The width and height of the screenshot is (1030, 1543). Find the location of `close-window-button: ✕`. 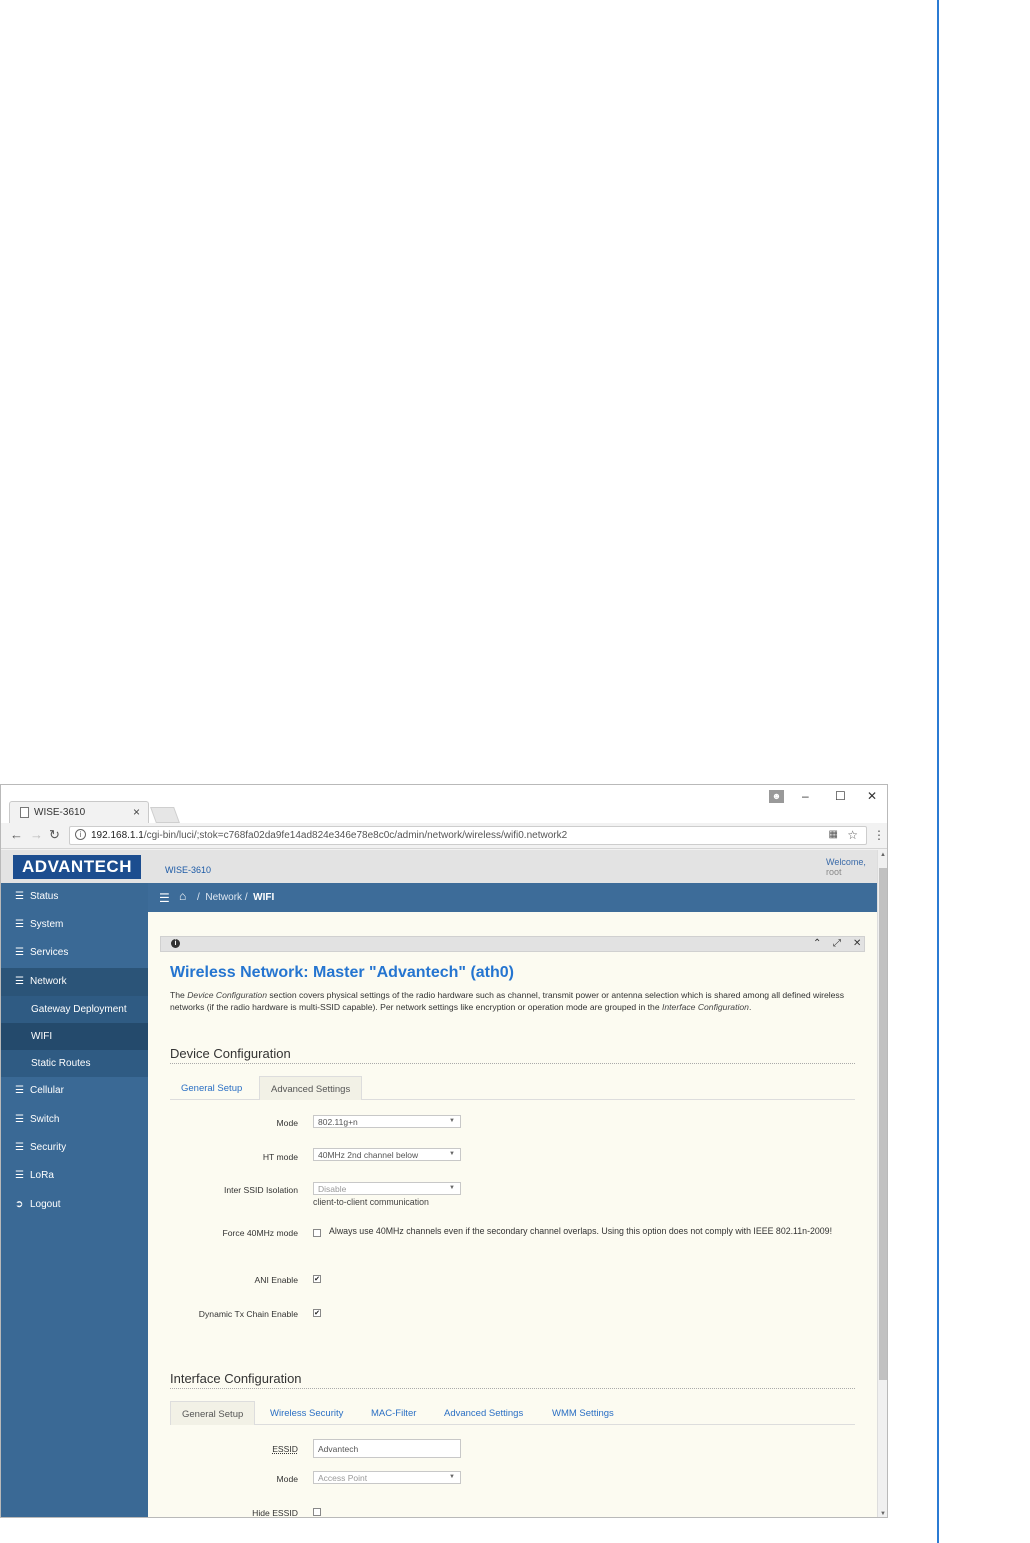

close-window-button: ✕ is located at coordinates (872, 796).